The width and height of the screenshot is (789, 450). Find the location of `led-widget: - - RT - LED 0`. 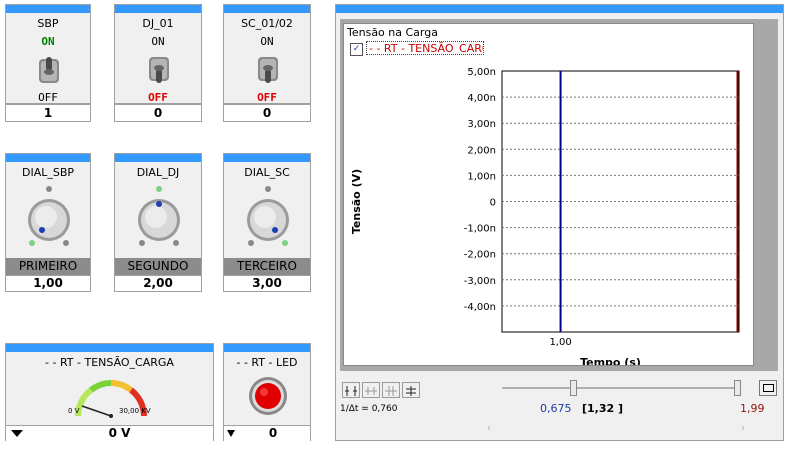

led-widget: - - RT - LED 0 is located at coordinates (267, 392).